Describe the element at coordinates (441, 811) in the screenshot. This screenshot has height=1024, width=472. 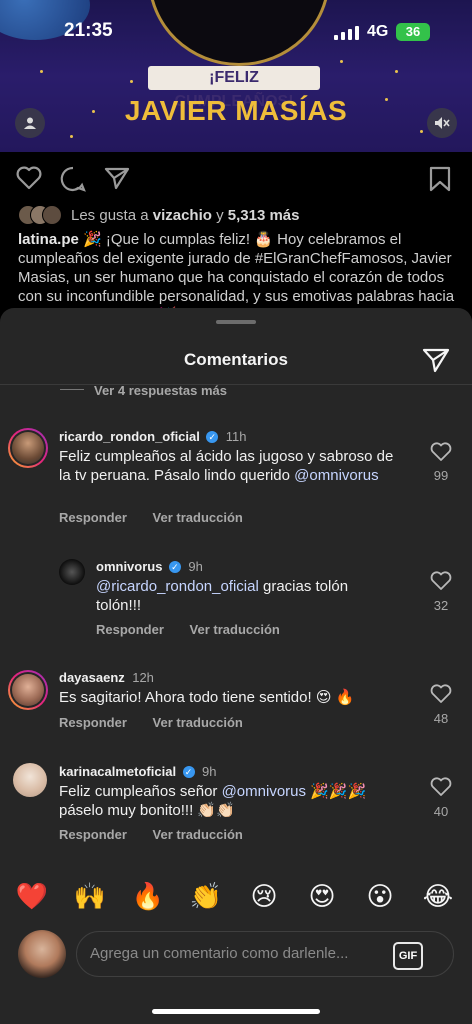
I see `comment-like-count: 40` at that location.